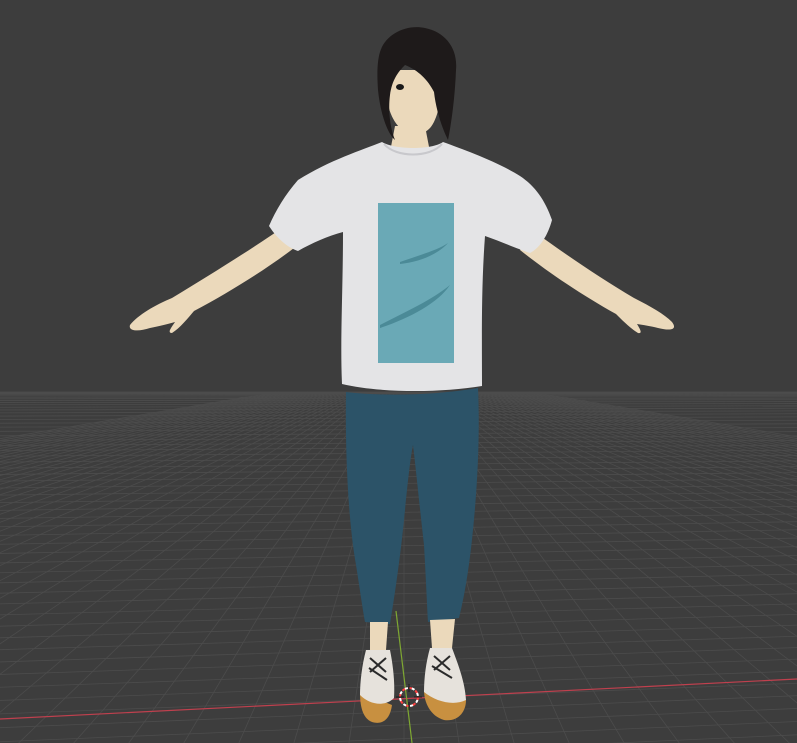  Describe the element at coordinates (416, 283) in the screenshot. I see `t-shirt-print` at that location.